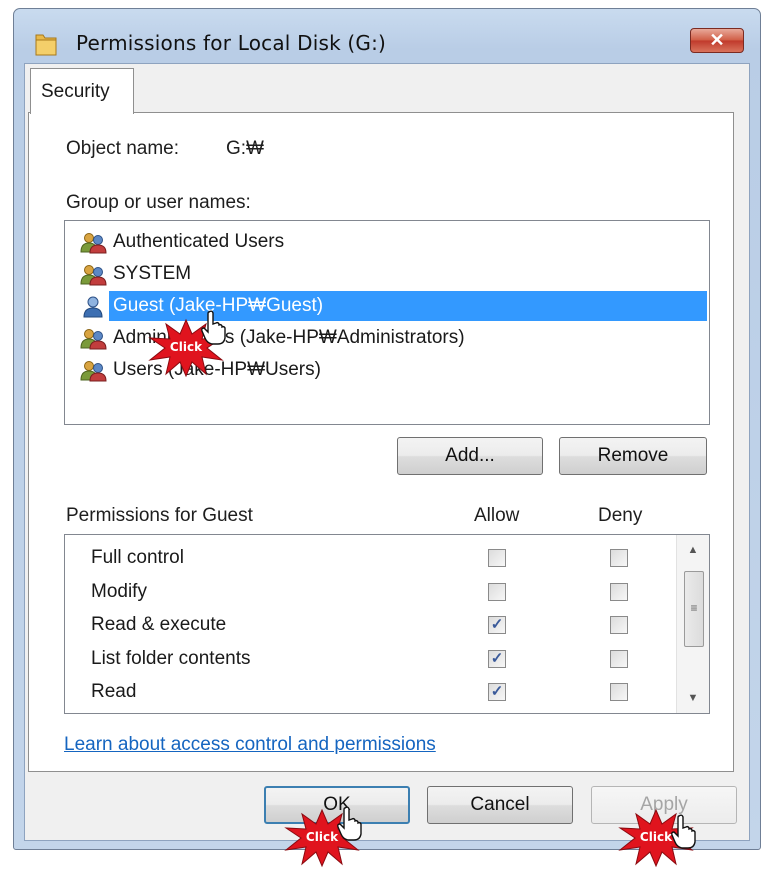  I want to click on close-icon: ✕, so click(717, 40).